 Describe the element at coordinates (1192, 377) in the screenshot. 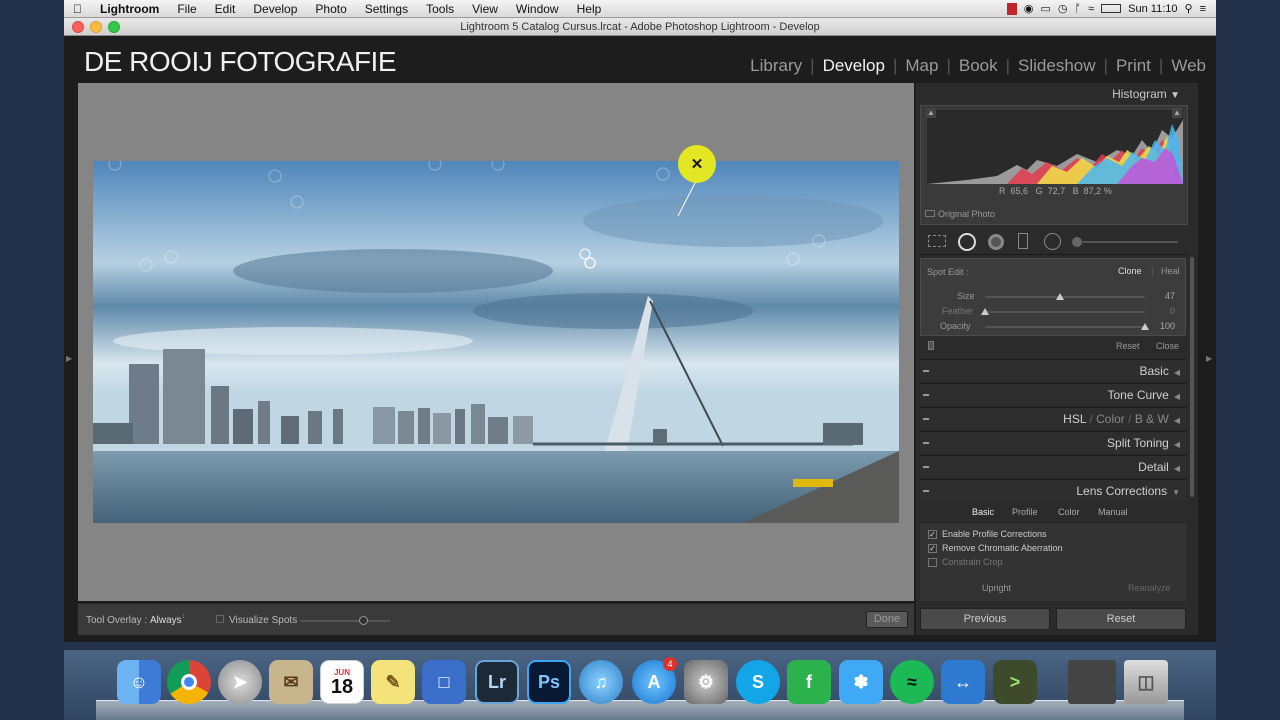

I see `panel-scrollbar` at that location.